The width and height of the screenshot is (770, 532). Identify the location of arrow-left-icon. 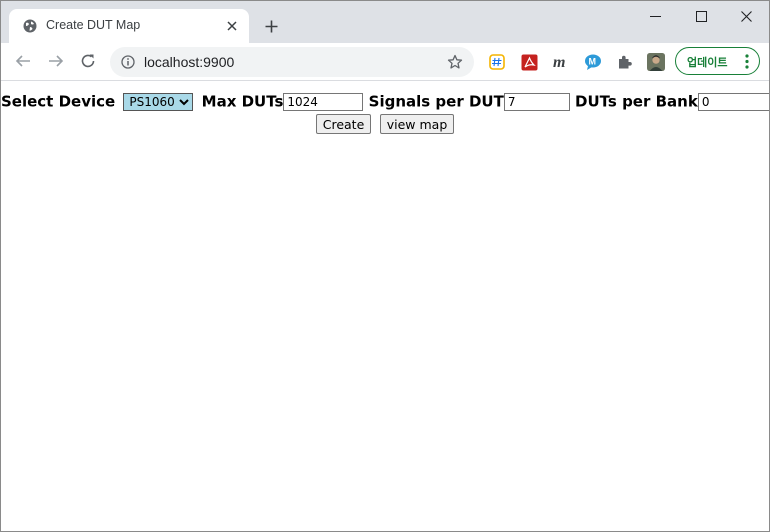
(22, 61).